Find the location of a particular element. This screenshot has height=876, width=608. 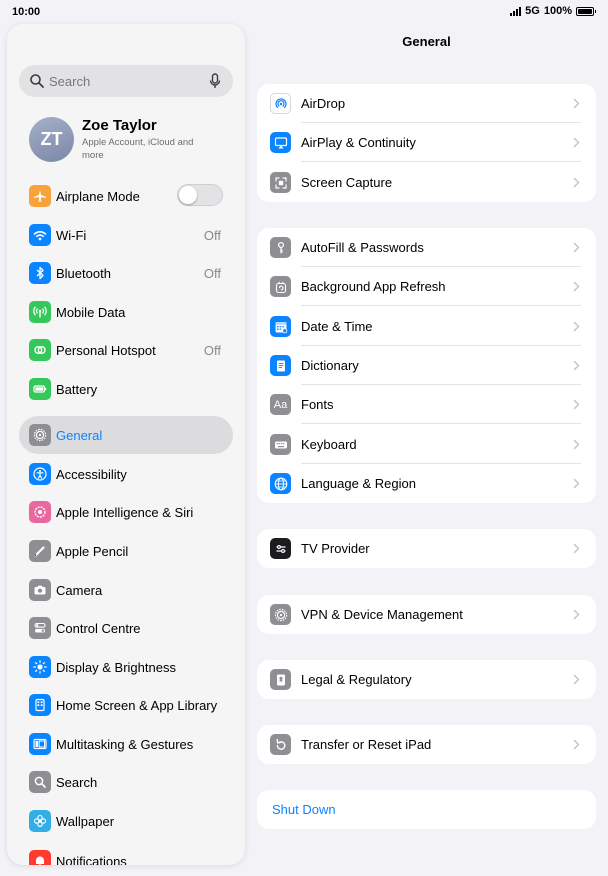

sidebar-item-accessibility: Accessibility is located at coordinates (126, 474).